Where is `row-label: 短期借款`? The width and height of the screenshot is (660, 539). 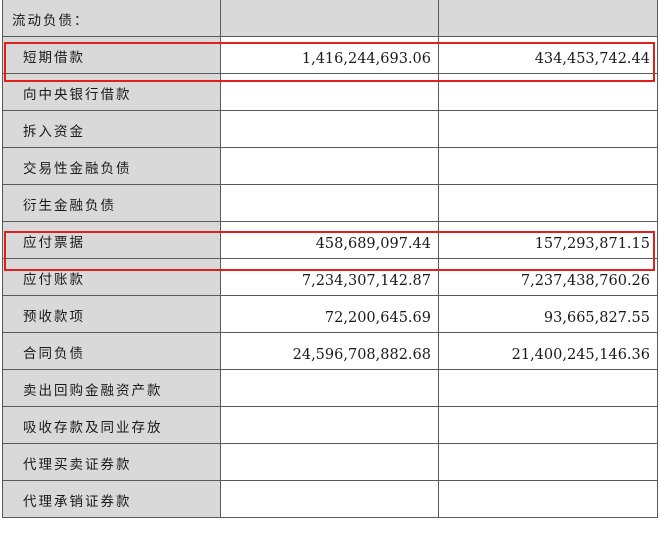 row-label: 短期借款 is located at coordinates (111, 55).